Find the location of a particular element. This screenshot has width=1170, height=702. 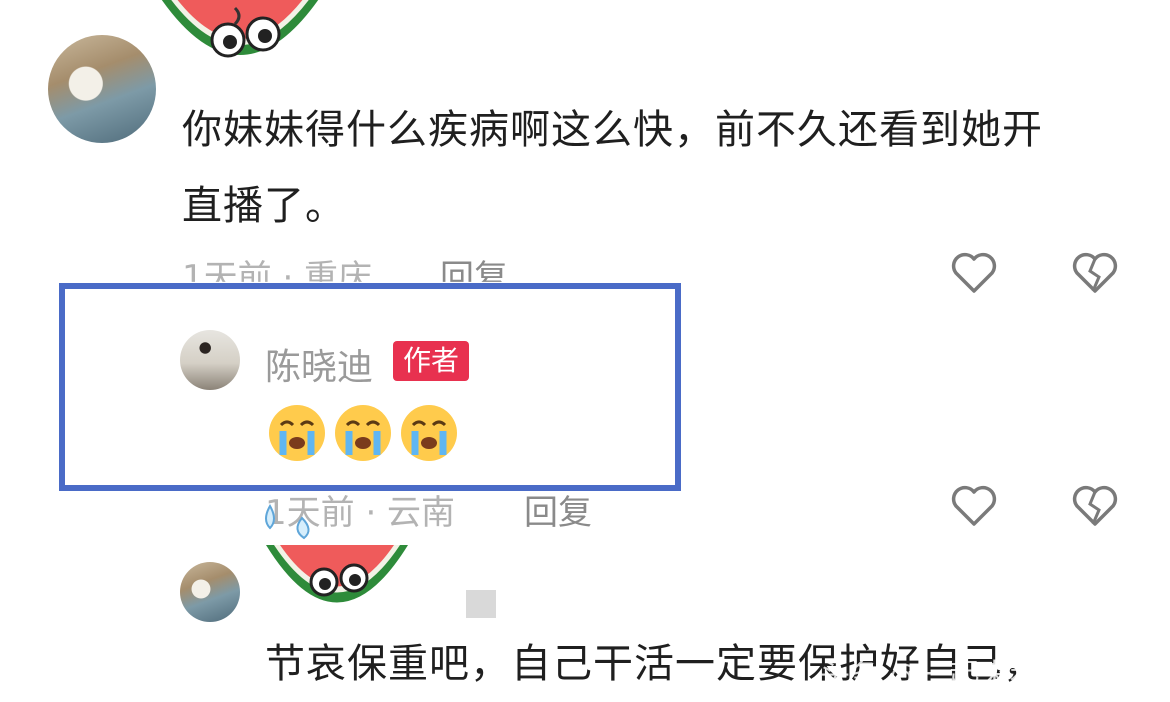

author-name: 陈晓迪 is located at coordinates (319, 364).